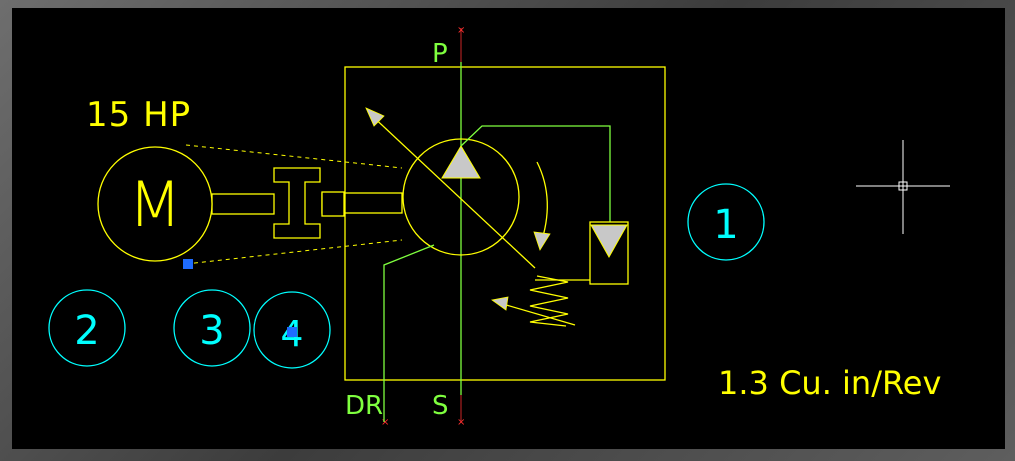 The width and height of the screenshot is (1015, 461). What do you see at coordinates (461, 30) in the screenshot?
I see `endpoint-marker-top: ×` at bounding box center [461, 30].